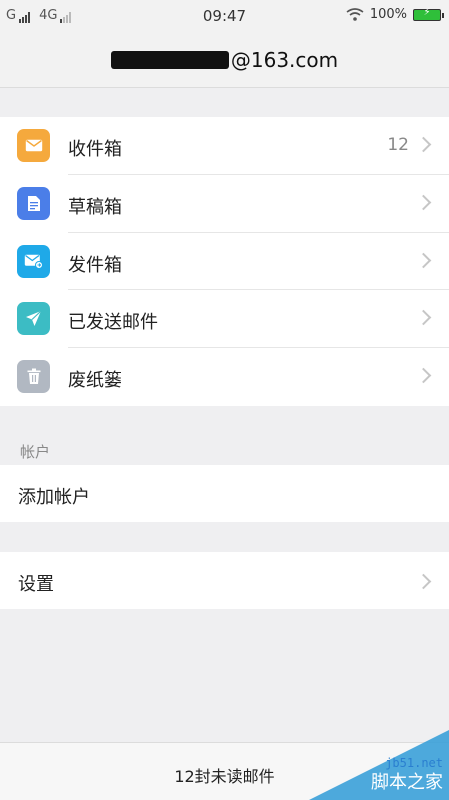 Image resolution: width=449 pixels, height=800 pixels. I want to click on status-bar: G 4G 09:47 100% ⚡, so click(224, 16).